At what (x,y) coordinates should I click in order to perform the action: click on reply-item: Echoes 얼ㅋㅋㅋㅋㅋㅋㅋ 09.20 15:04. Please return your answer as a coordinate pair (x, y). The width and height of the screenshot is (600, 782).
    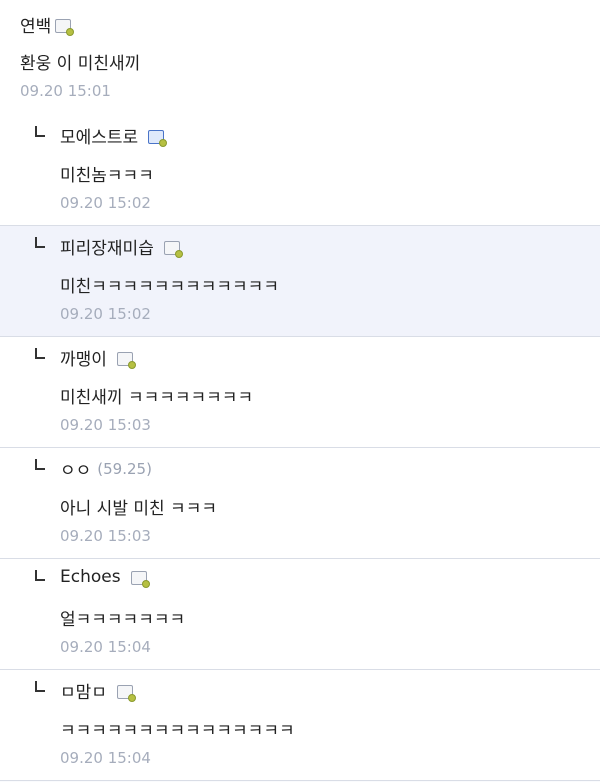
    Looking at the image, I should click on (300, 614).